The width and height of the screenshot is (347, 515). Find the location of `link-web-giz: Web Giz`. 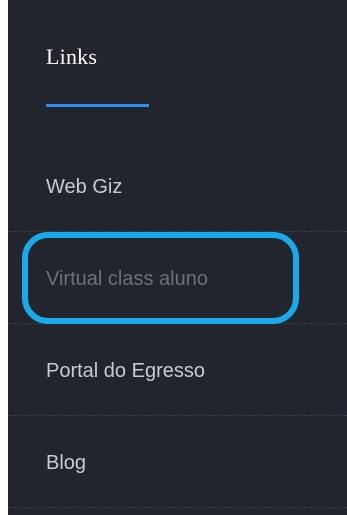

link-web-giz: Web Giz is located at coordinates (84, 187).